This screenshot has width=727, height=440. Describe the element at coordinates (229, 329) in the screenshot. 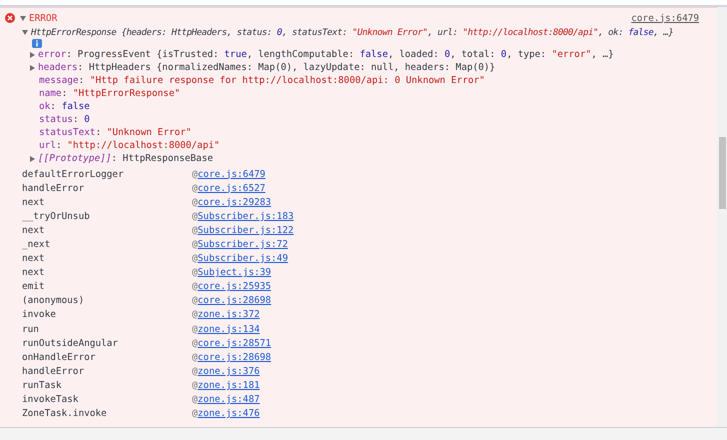

I see `source-link: zone.js:134` at that location.